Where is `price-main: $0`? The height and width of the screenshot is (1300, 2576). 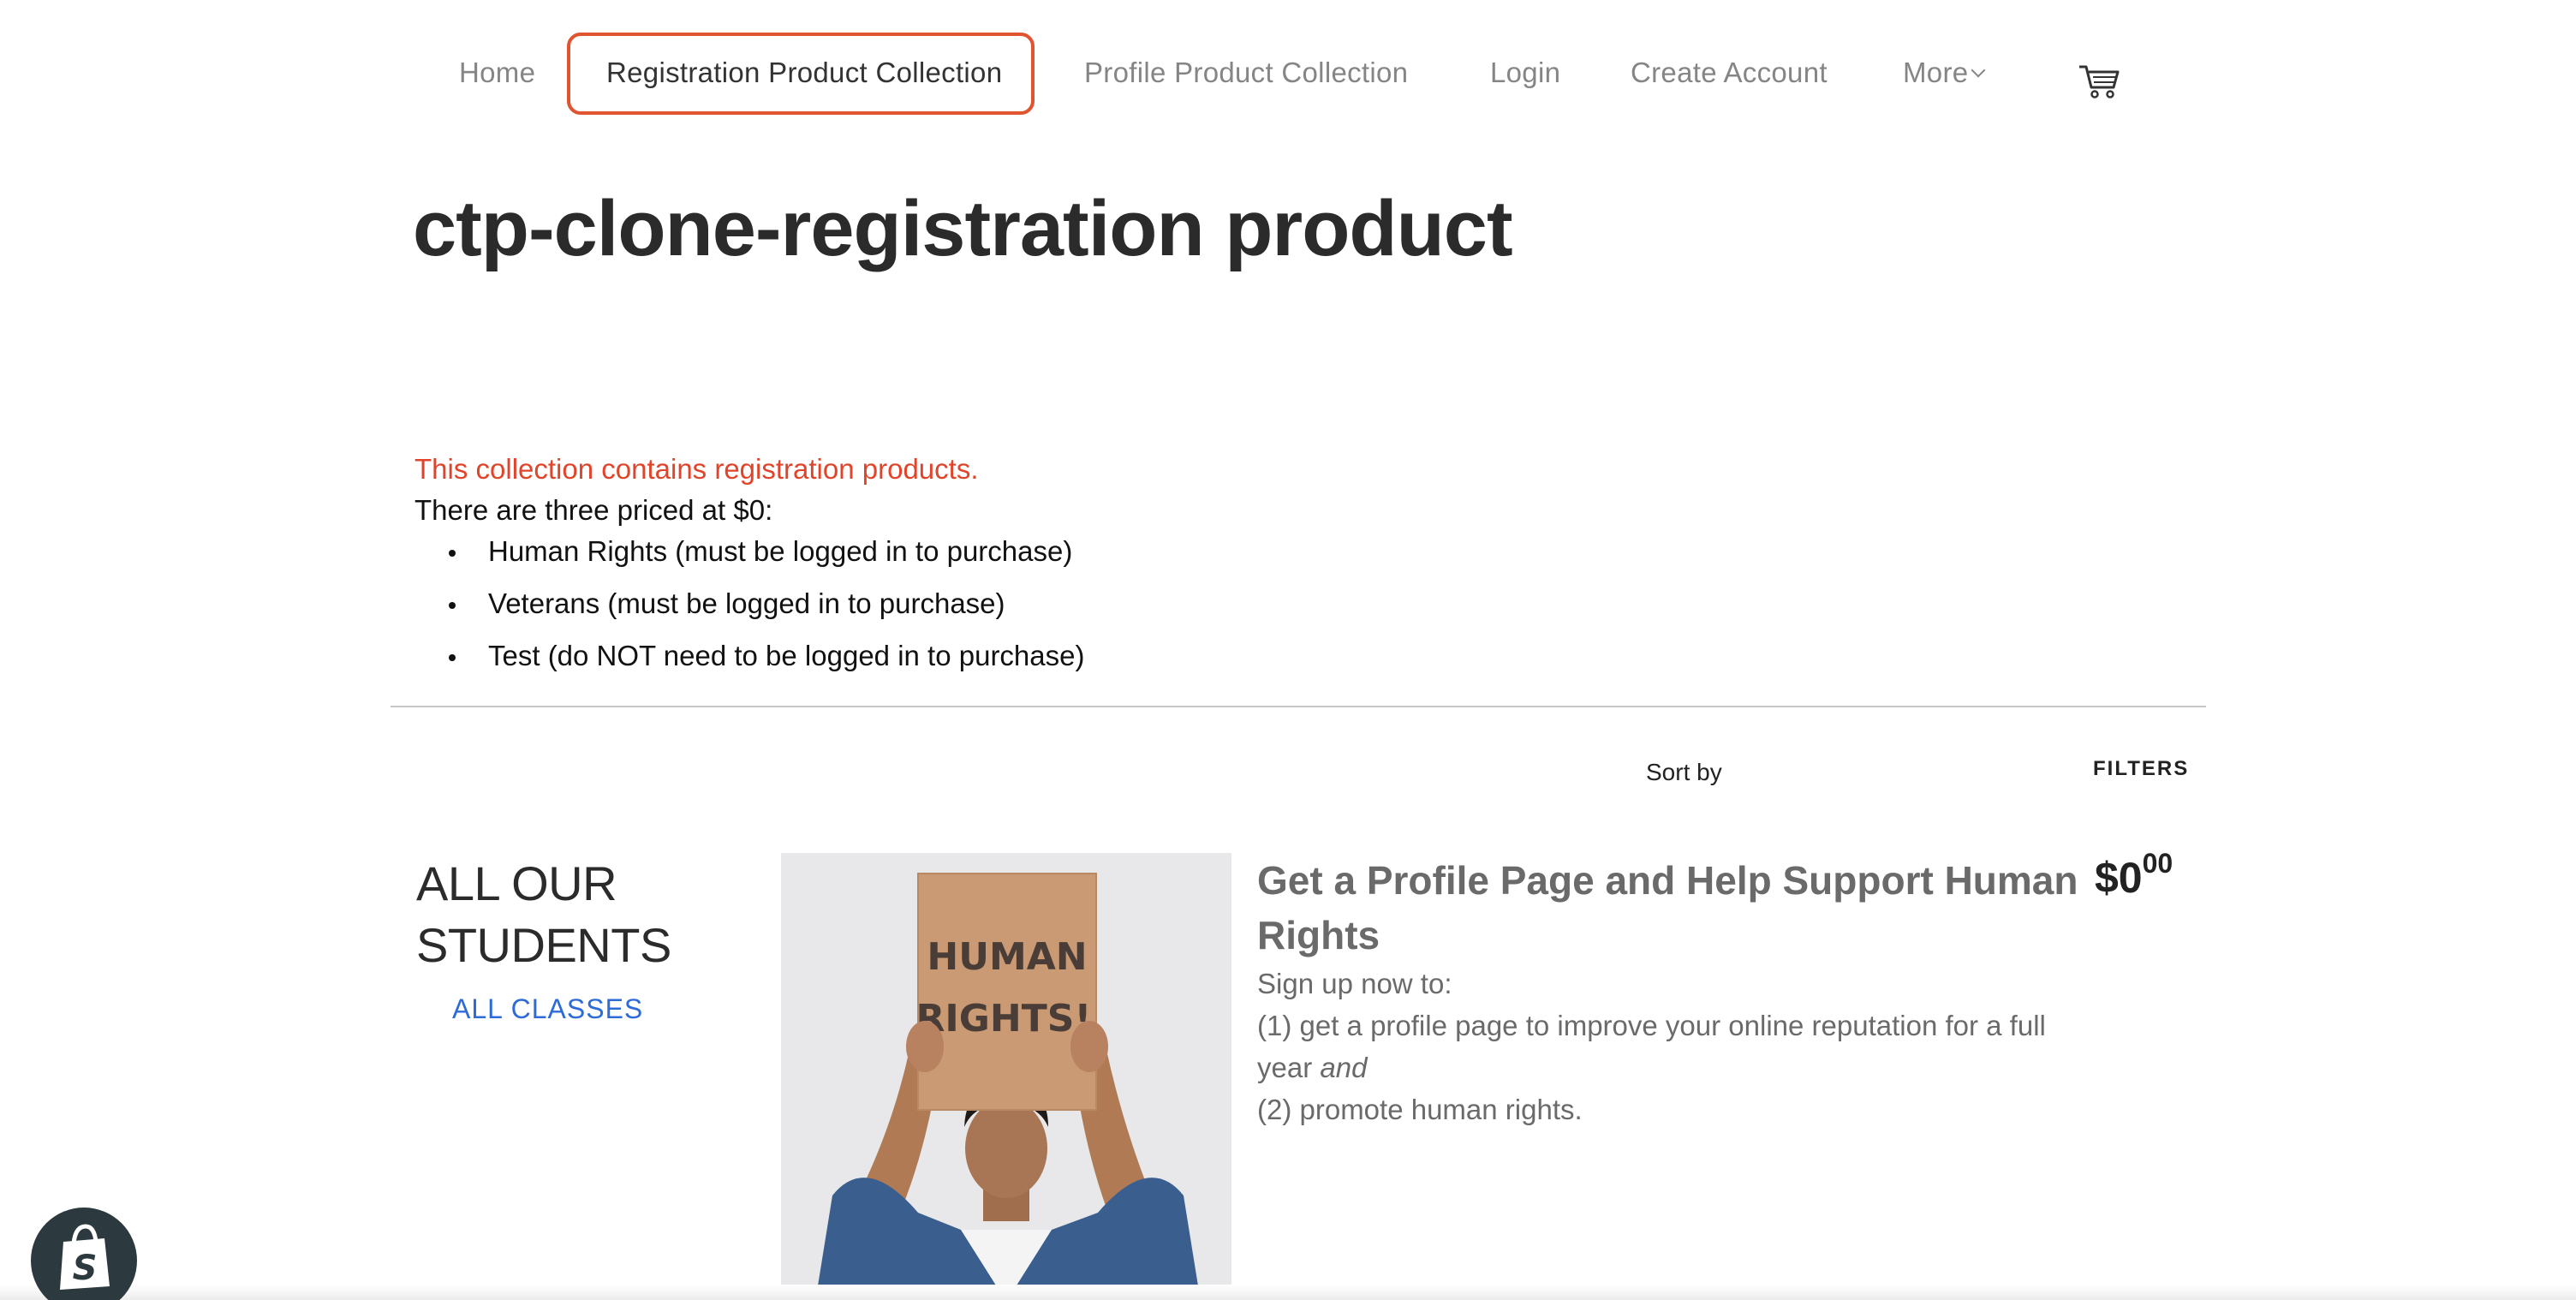
price-main: $0 is located at coordinates (2119, 878).